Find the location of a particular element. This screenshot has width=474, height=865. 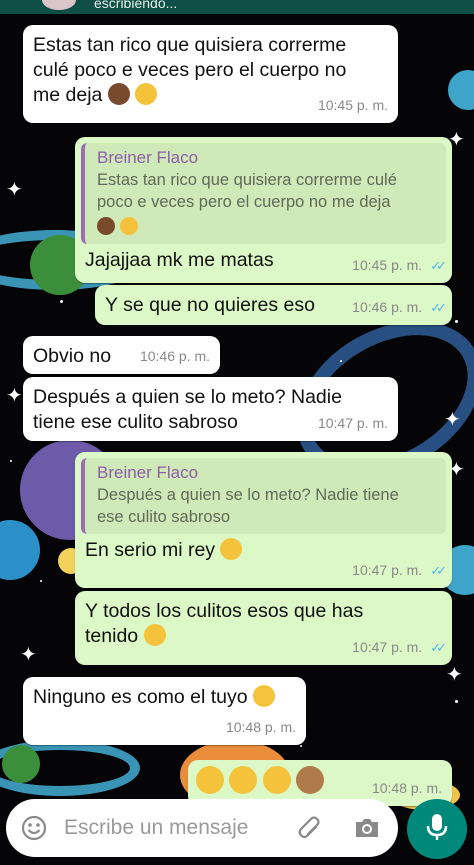

mic-button is located at coordinates (437, 829).